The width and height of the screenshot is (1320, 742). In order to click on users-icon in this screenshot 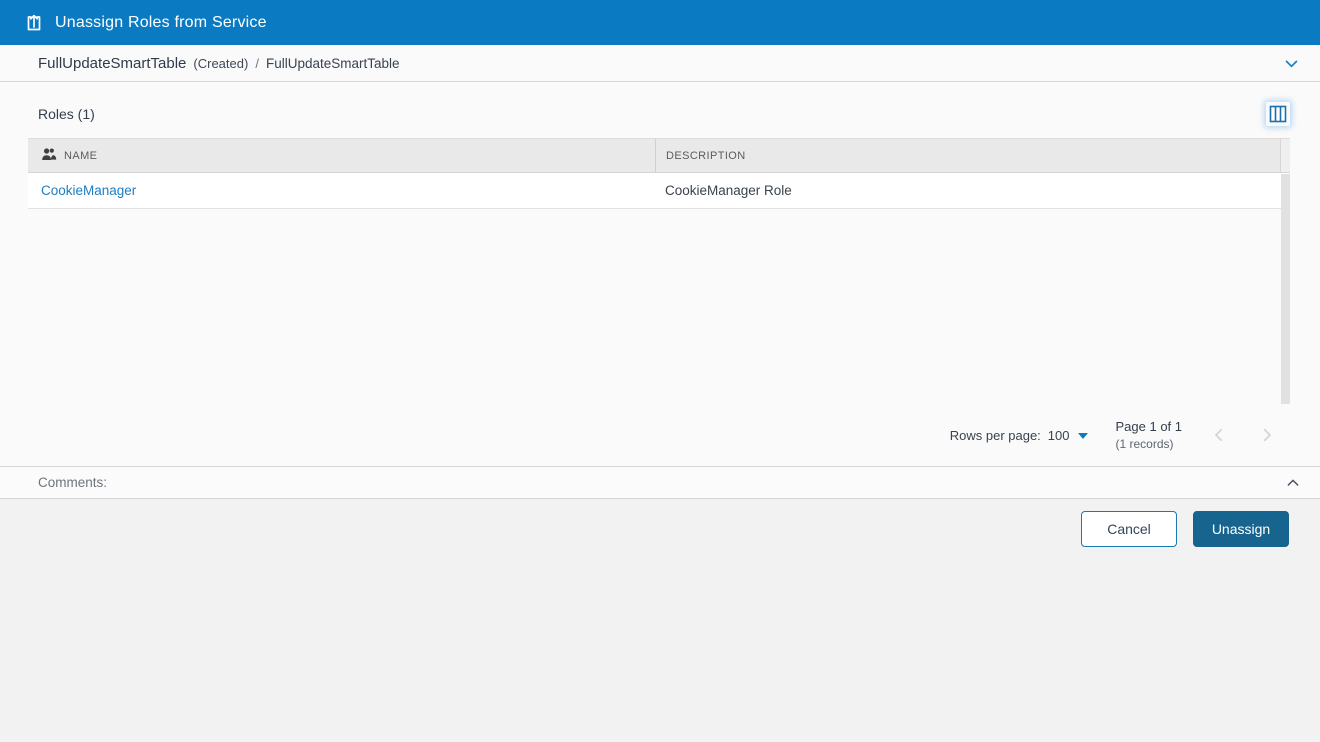, I will do `click(49, 155)`.